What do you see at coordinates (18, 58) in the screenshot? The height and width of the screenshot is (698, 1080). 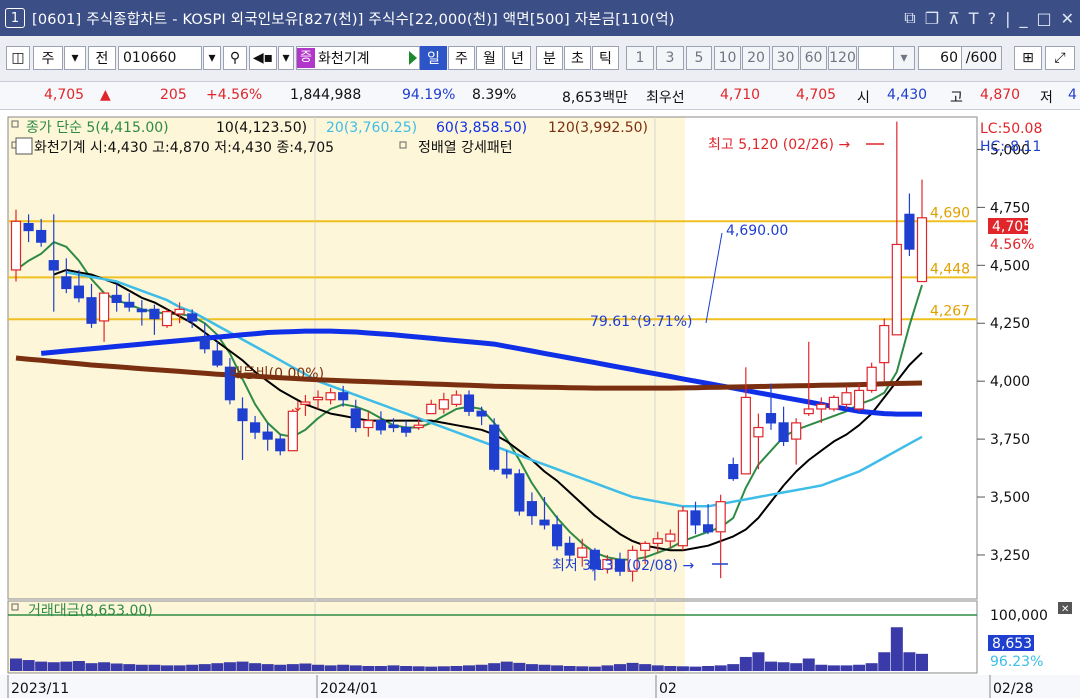 I see `layout-icon: ◫` at bounding box center [18, 58].